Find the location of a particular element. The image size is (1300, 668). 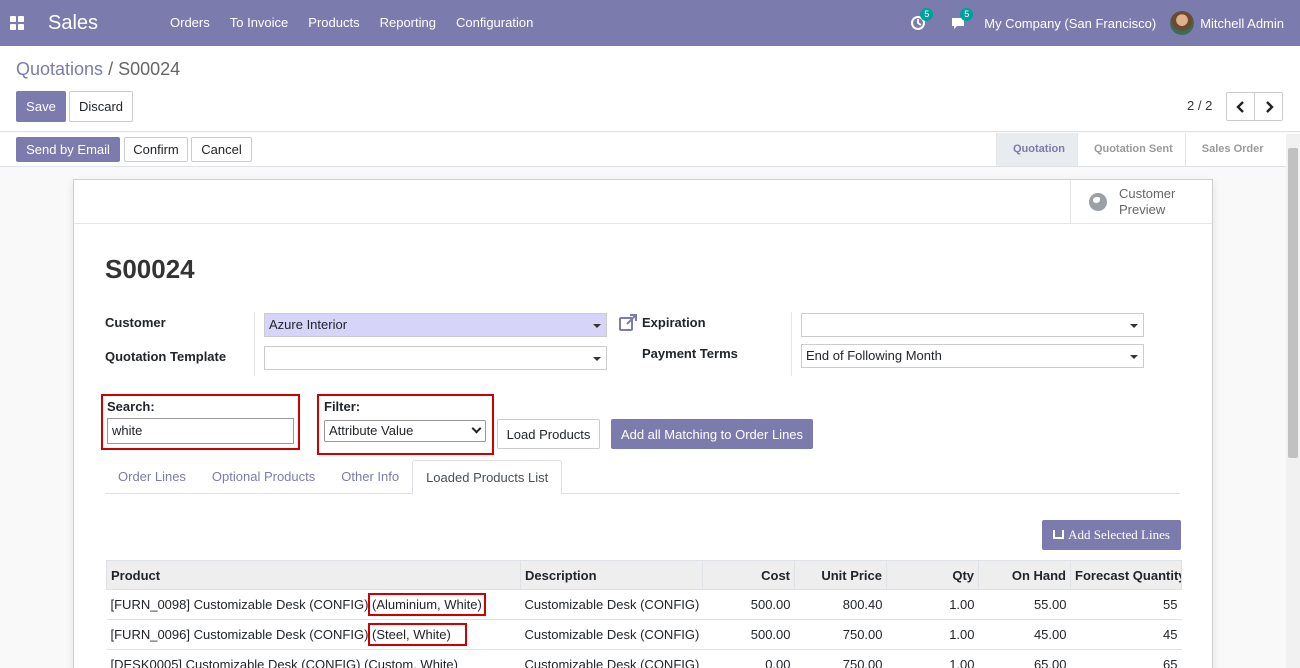

customer-field: Azure Interior is located at coordinates (435, 325).